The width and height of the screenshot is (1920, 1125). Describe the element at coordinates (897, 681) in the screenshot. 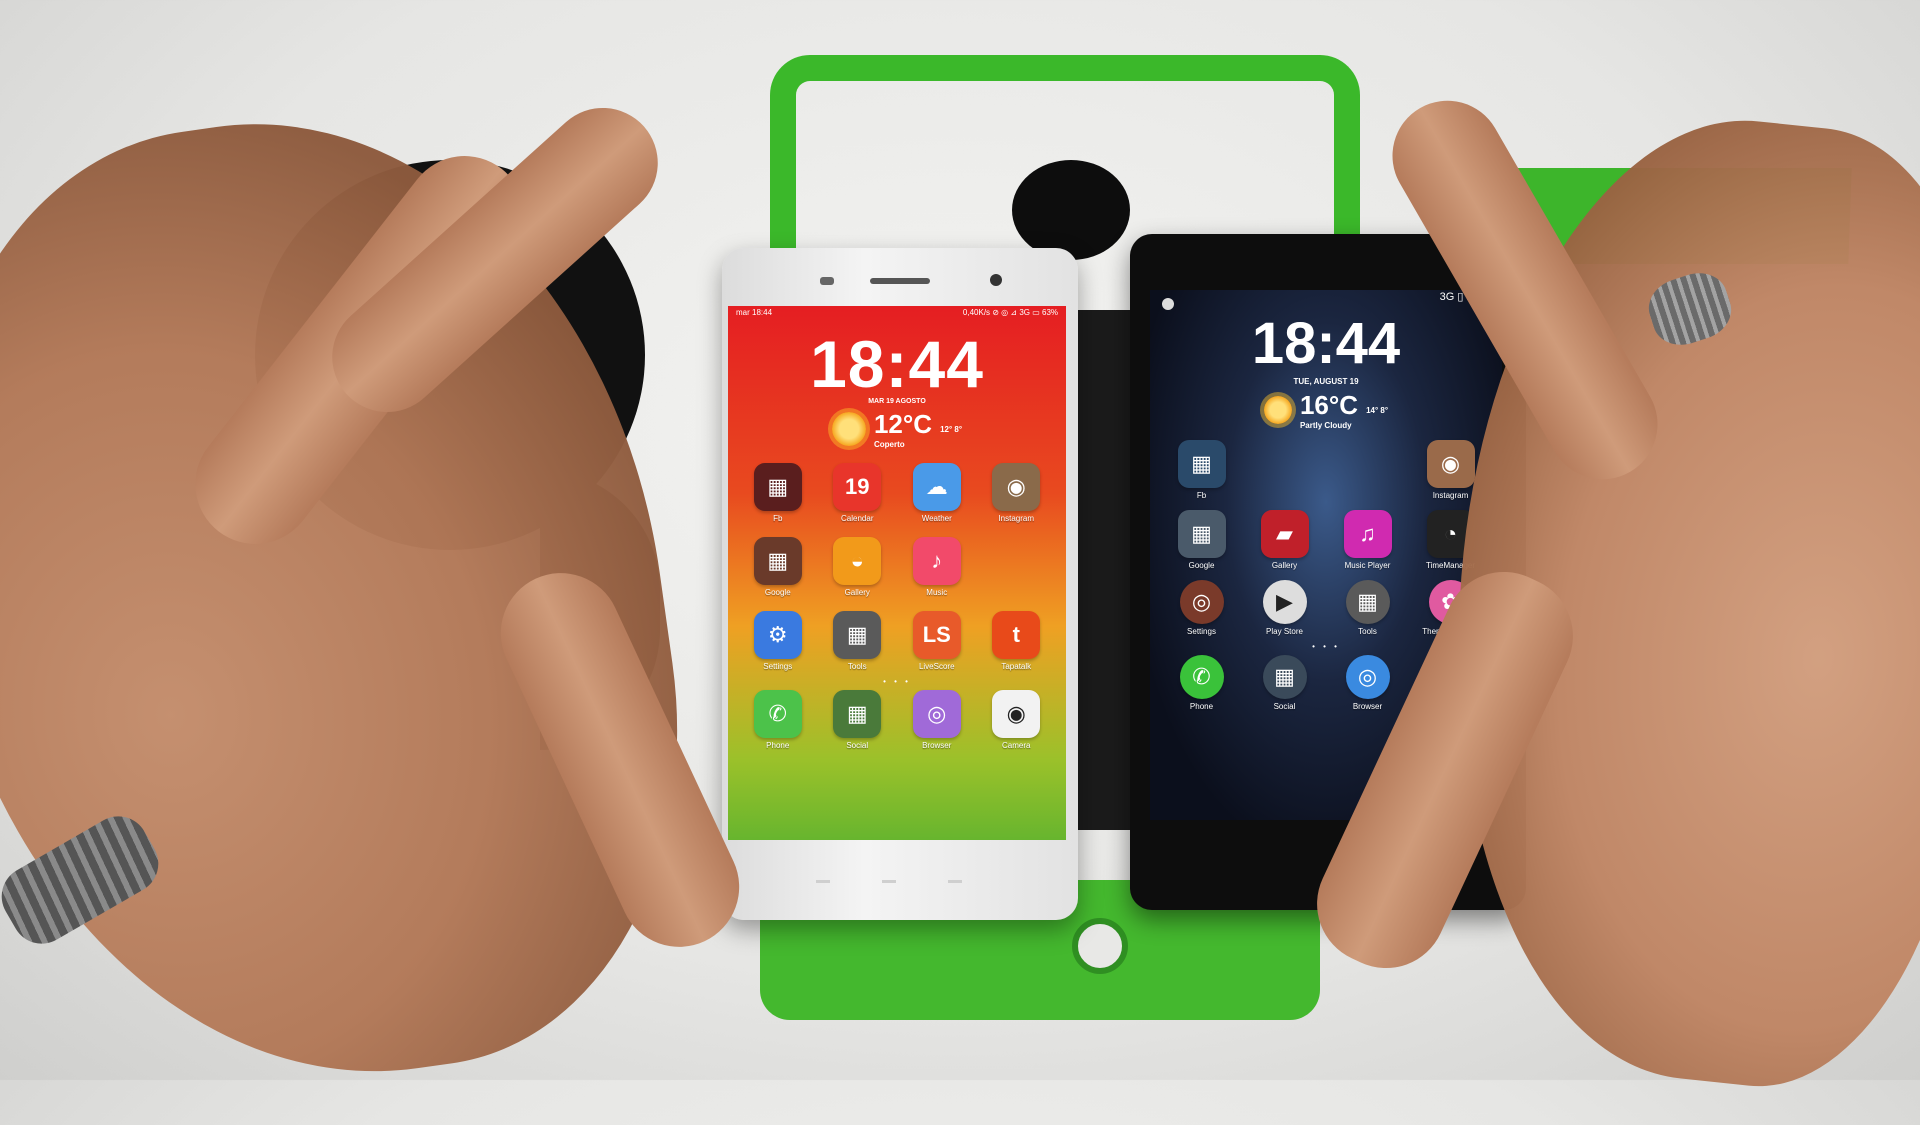

I see `phone1-page-dots: • • •` at that location.